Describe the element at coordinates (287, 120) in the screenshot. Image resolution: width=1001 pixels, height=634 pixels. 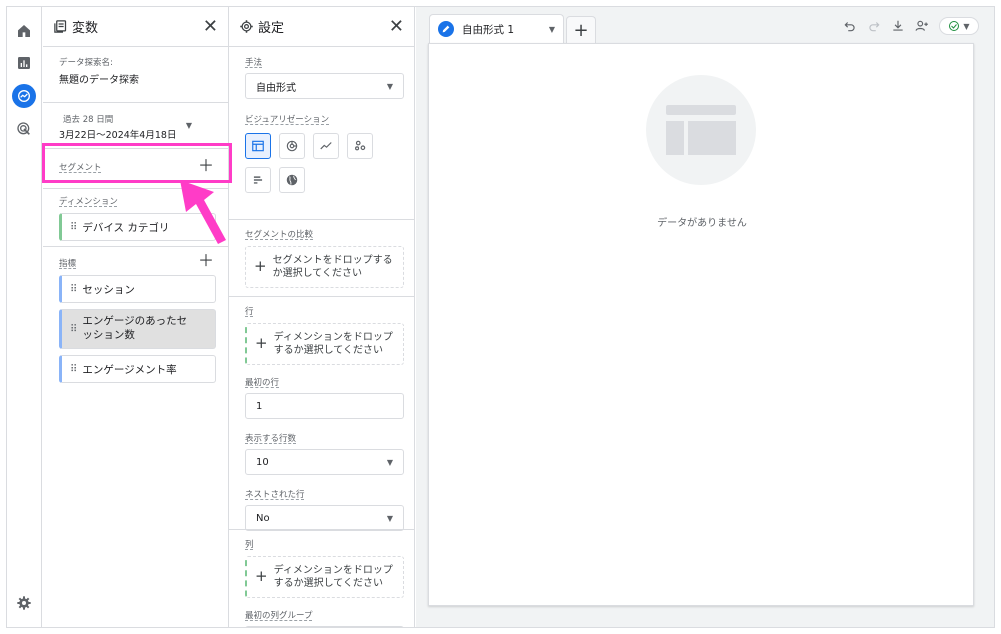
I see `viz-label: ビジュアリゼーション` at that location.